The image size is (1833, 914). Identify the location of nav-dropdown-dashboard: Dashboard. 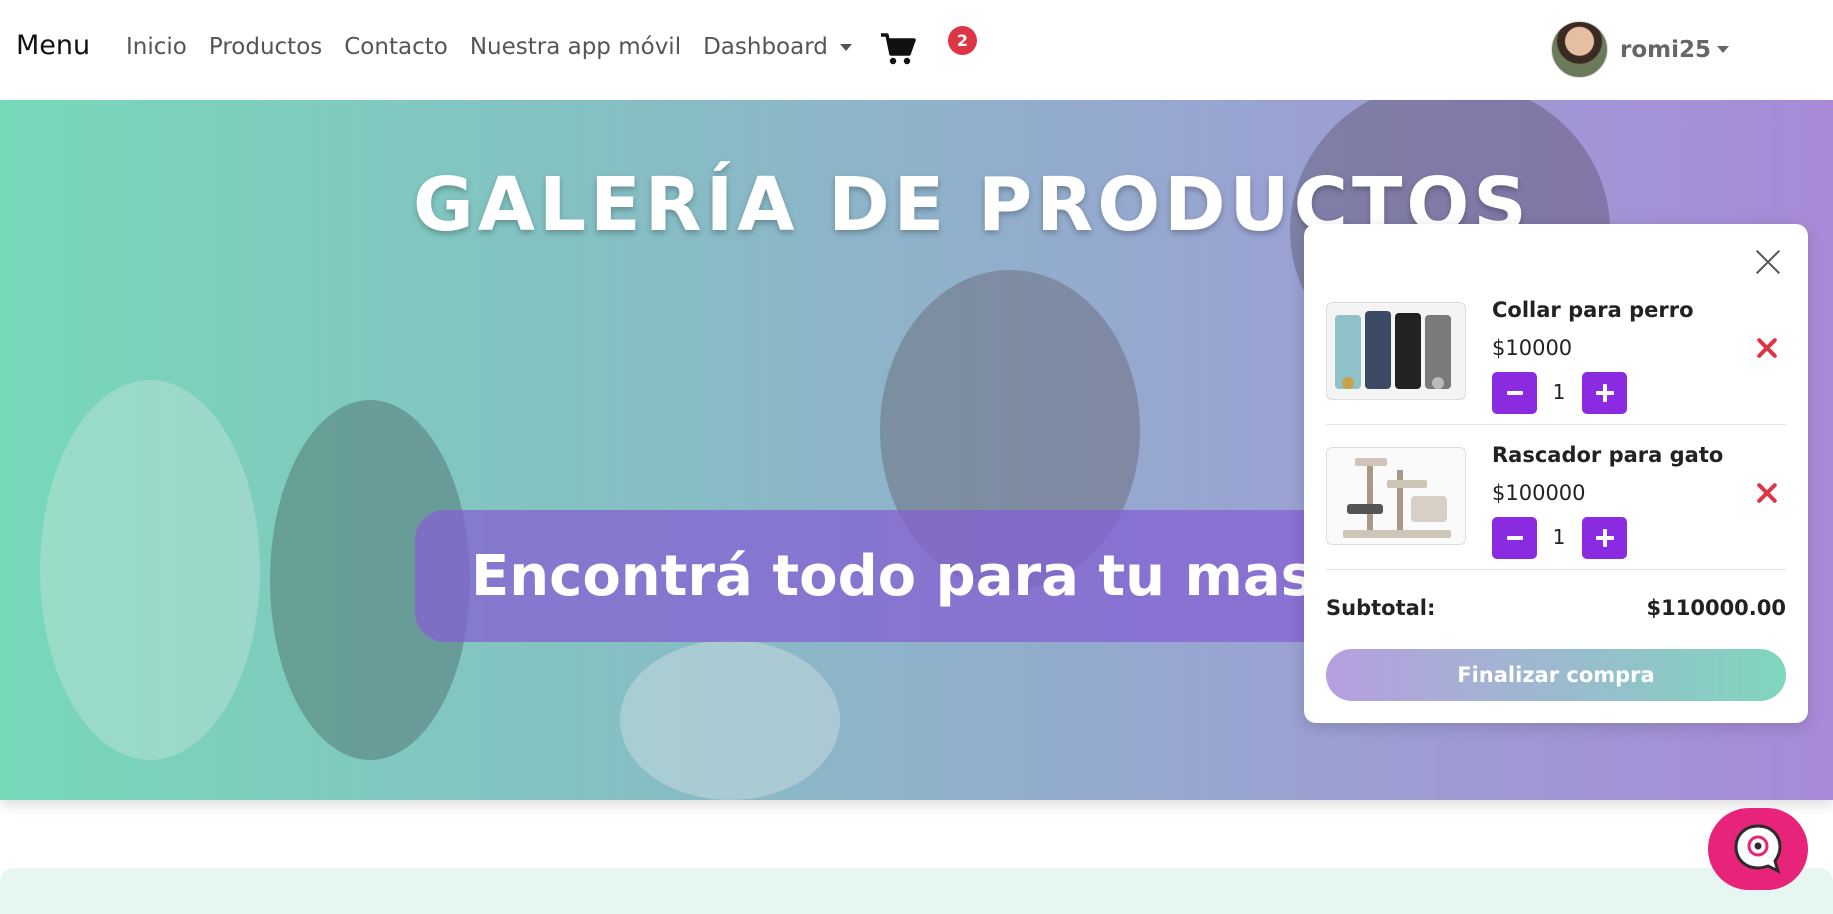
(777, 47).